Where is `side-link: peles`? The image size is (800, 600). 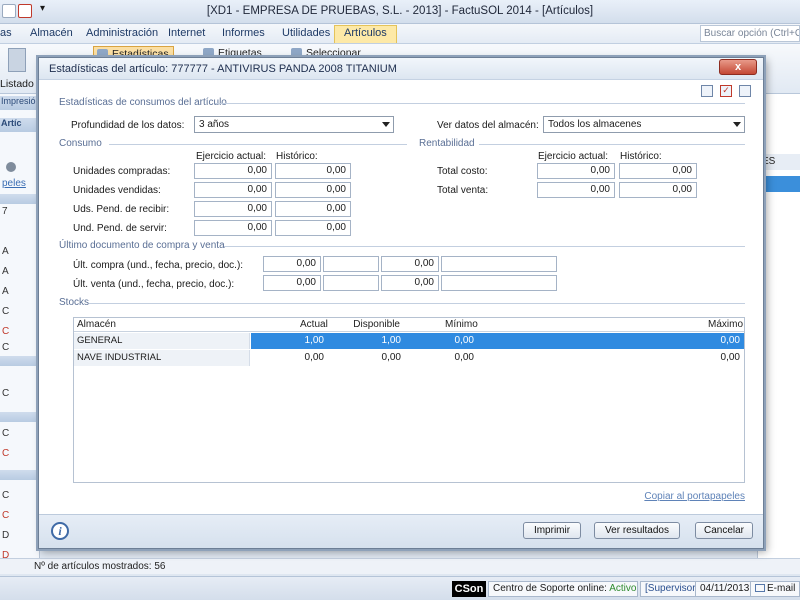 side-link: peles is located at coordinates (14, 183).